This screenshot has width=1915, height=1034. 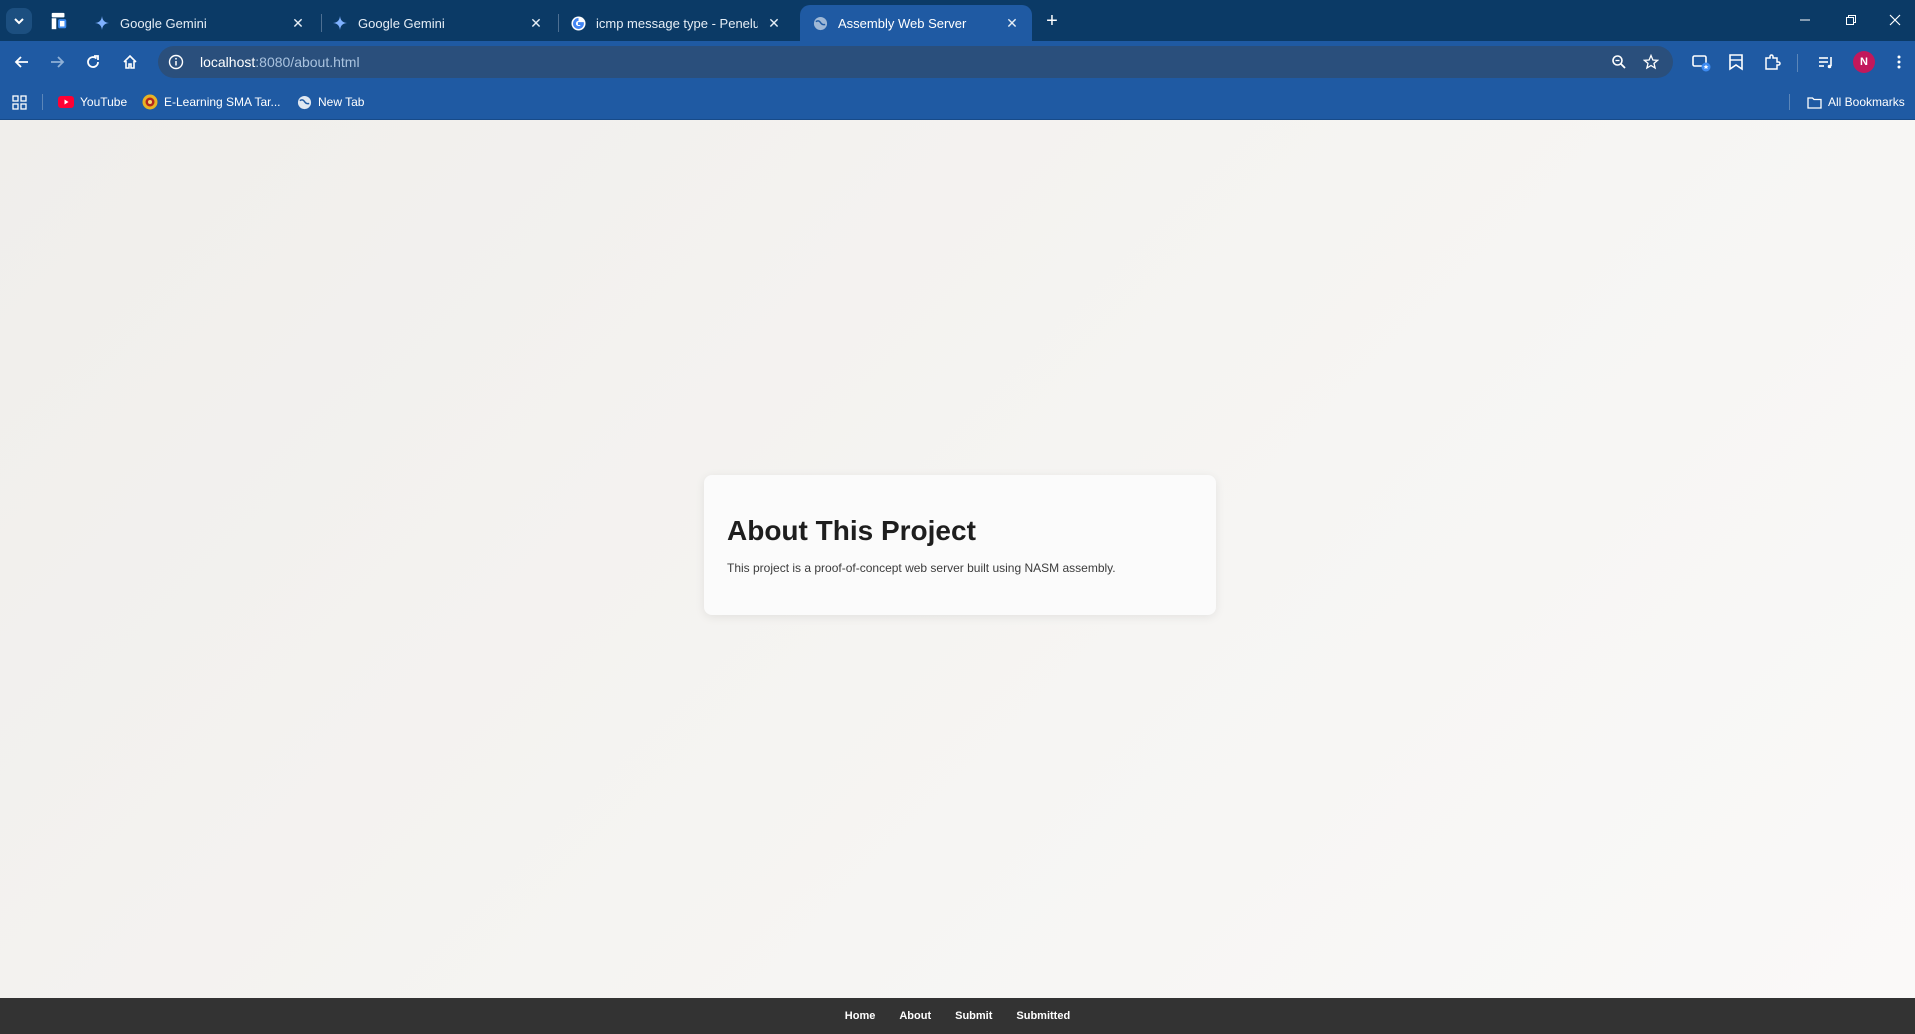 What do you see at coordinates (1814, 102) in the screenshot?
I see `folder-icon` at bounding box center [1814, 102].